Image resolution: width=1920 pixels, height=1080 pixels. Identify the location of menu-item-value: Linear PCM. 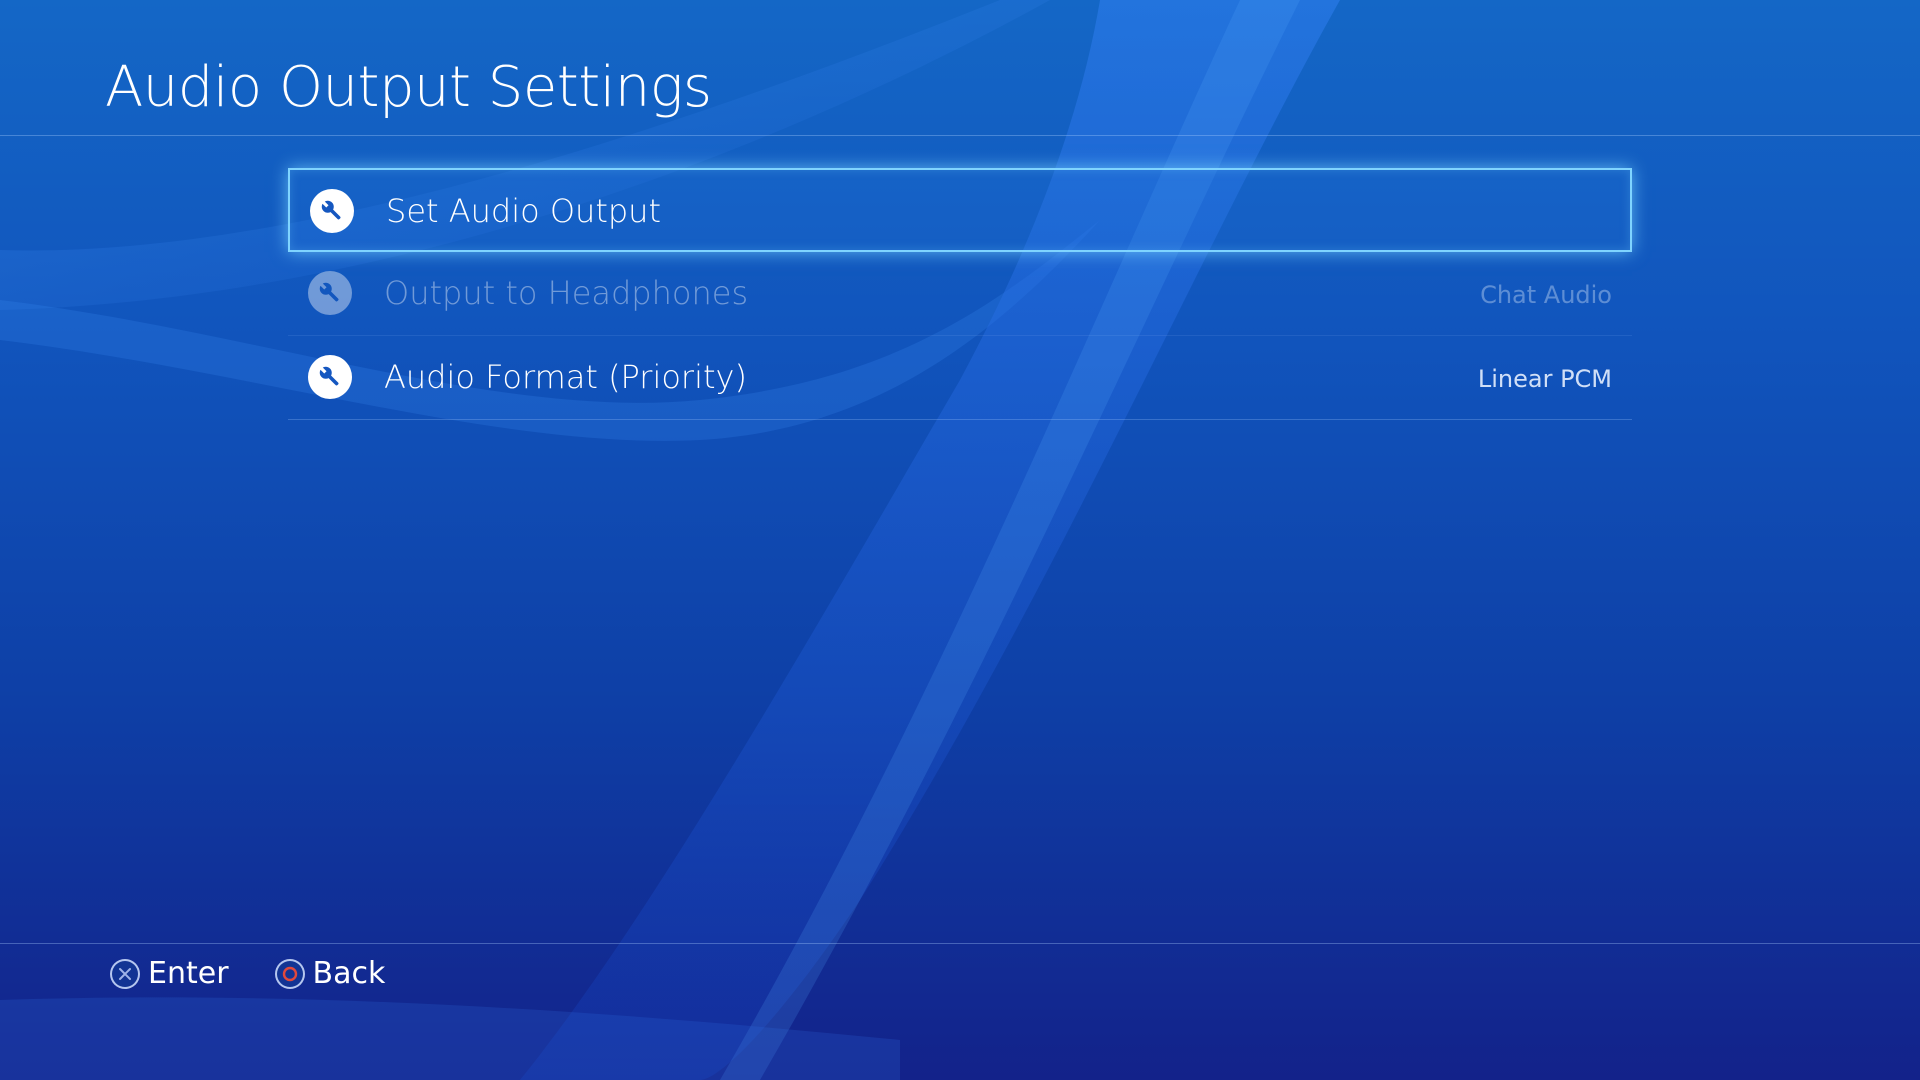
(1544, 379).